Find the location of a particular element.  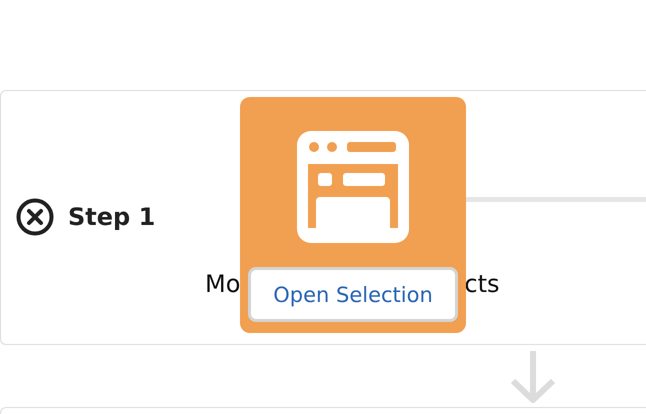

browser-window-icon is located at coordinates (353, 187).